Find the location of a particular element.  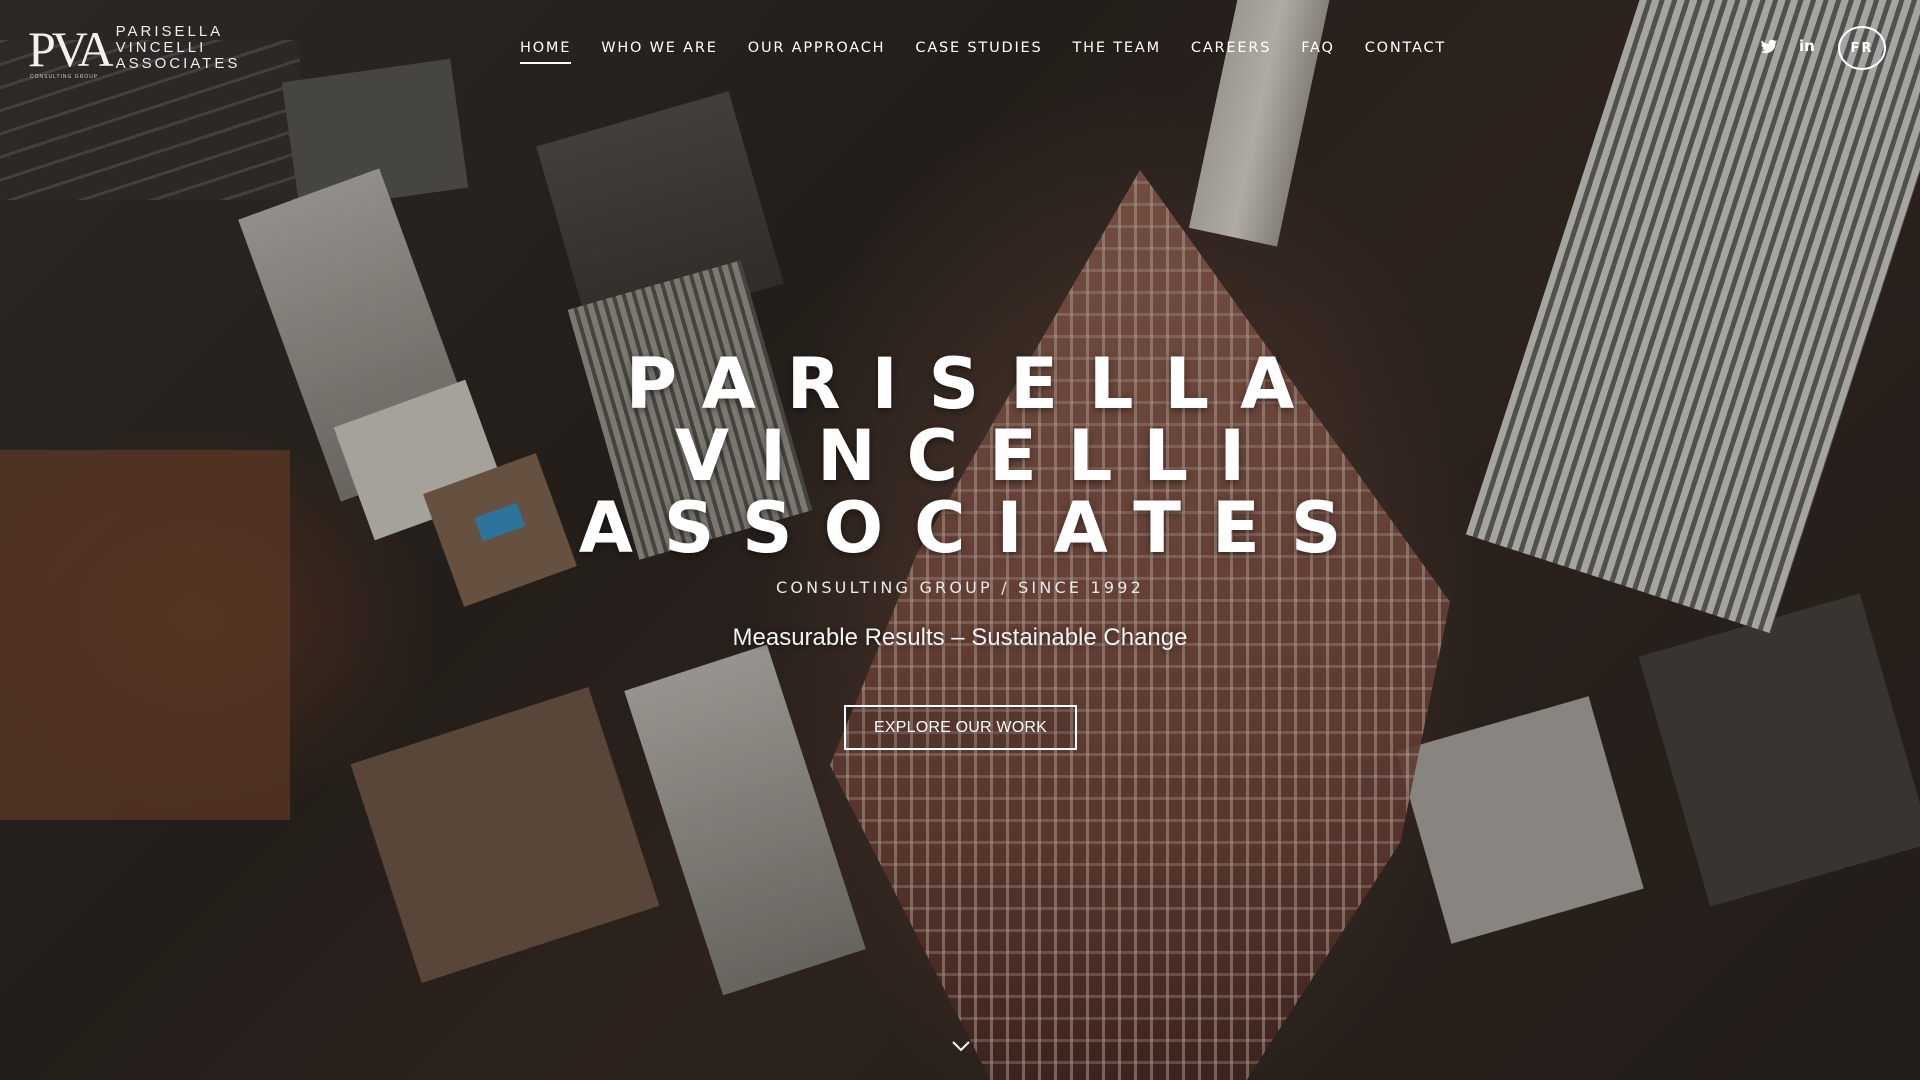

logo-mark: PVA is located at coordinates (71, 49).